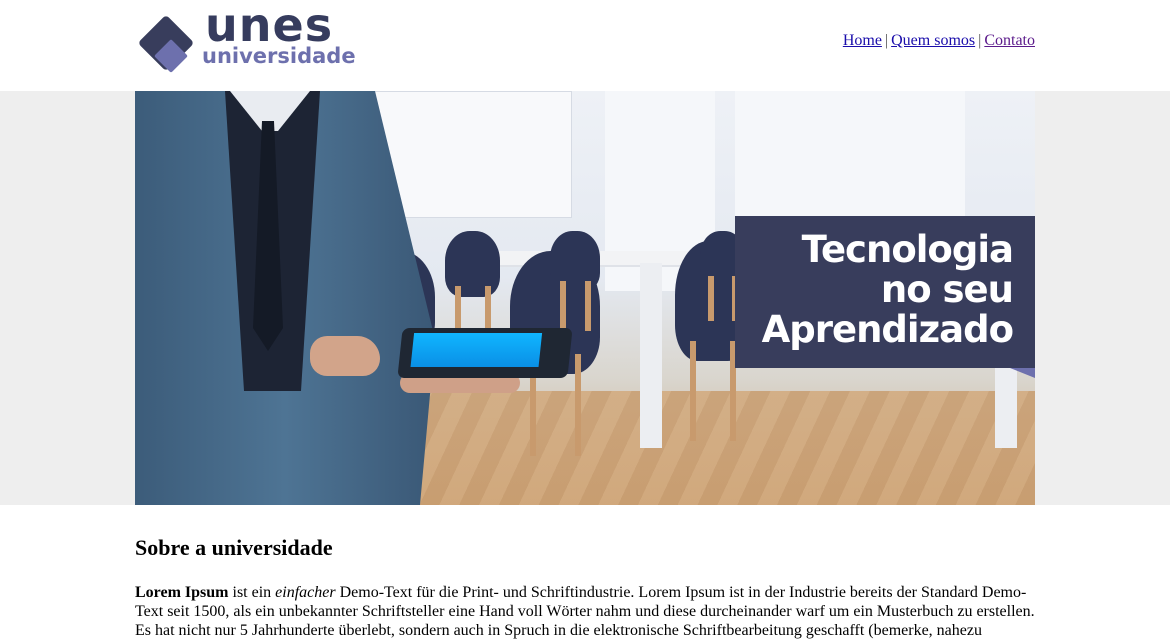  What do you see at coordinates (345, 356) in the screenshot?
I see `person-hand` at bounding box center [345, 356].